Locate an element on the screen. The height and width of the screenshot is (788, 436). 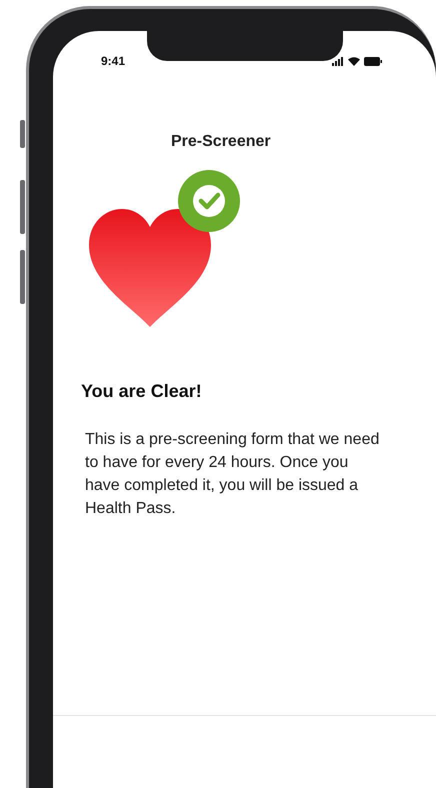
battery-icon is located at coordinates (373, 61).